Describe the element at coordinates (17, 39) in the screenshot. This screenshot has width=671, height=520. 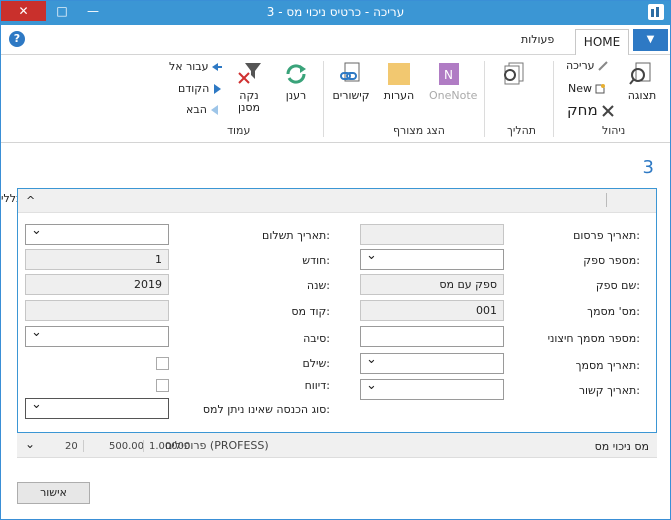
I see `help-icon: ?` at that location.